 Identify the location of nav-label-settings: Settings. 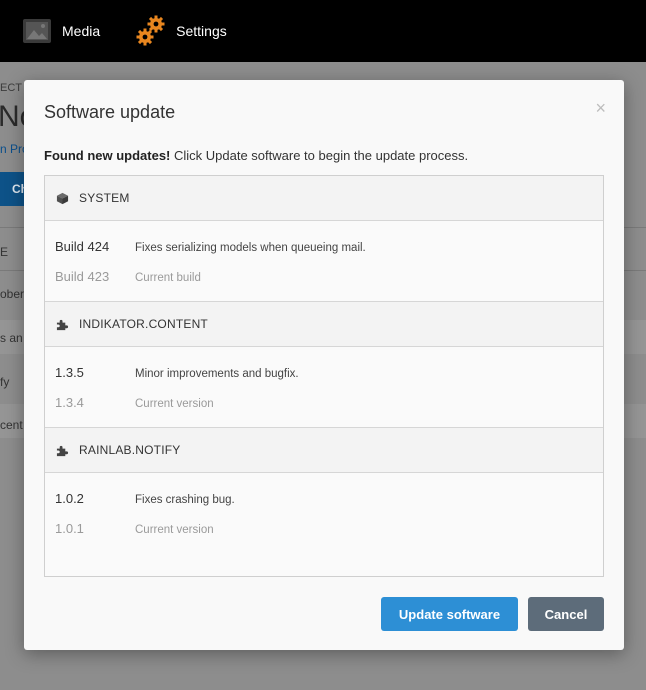
(201, 31).